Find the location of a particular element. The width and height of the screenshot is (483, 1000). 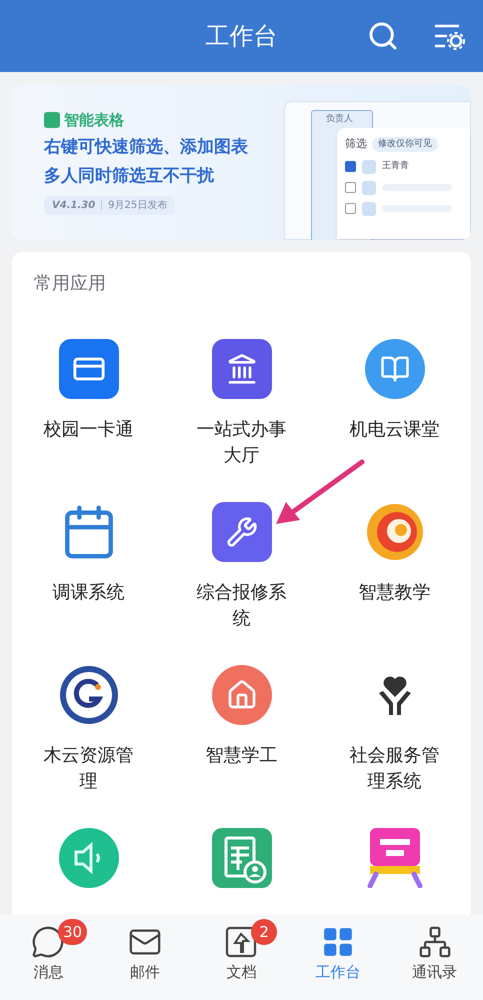

emblem-icon is located at coordinates (88, 695).